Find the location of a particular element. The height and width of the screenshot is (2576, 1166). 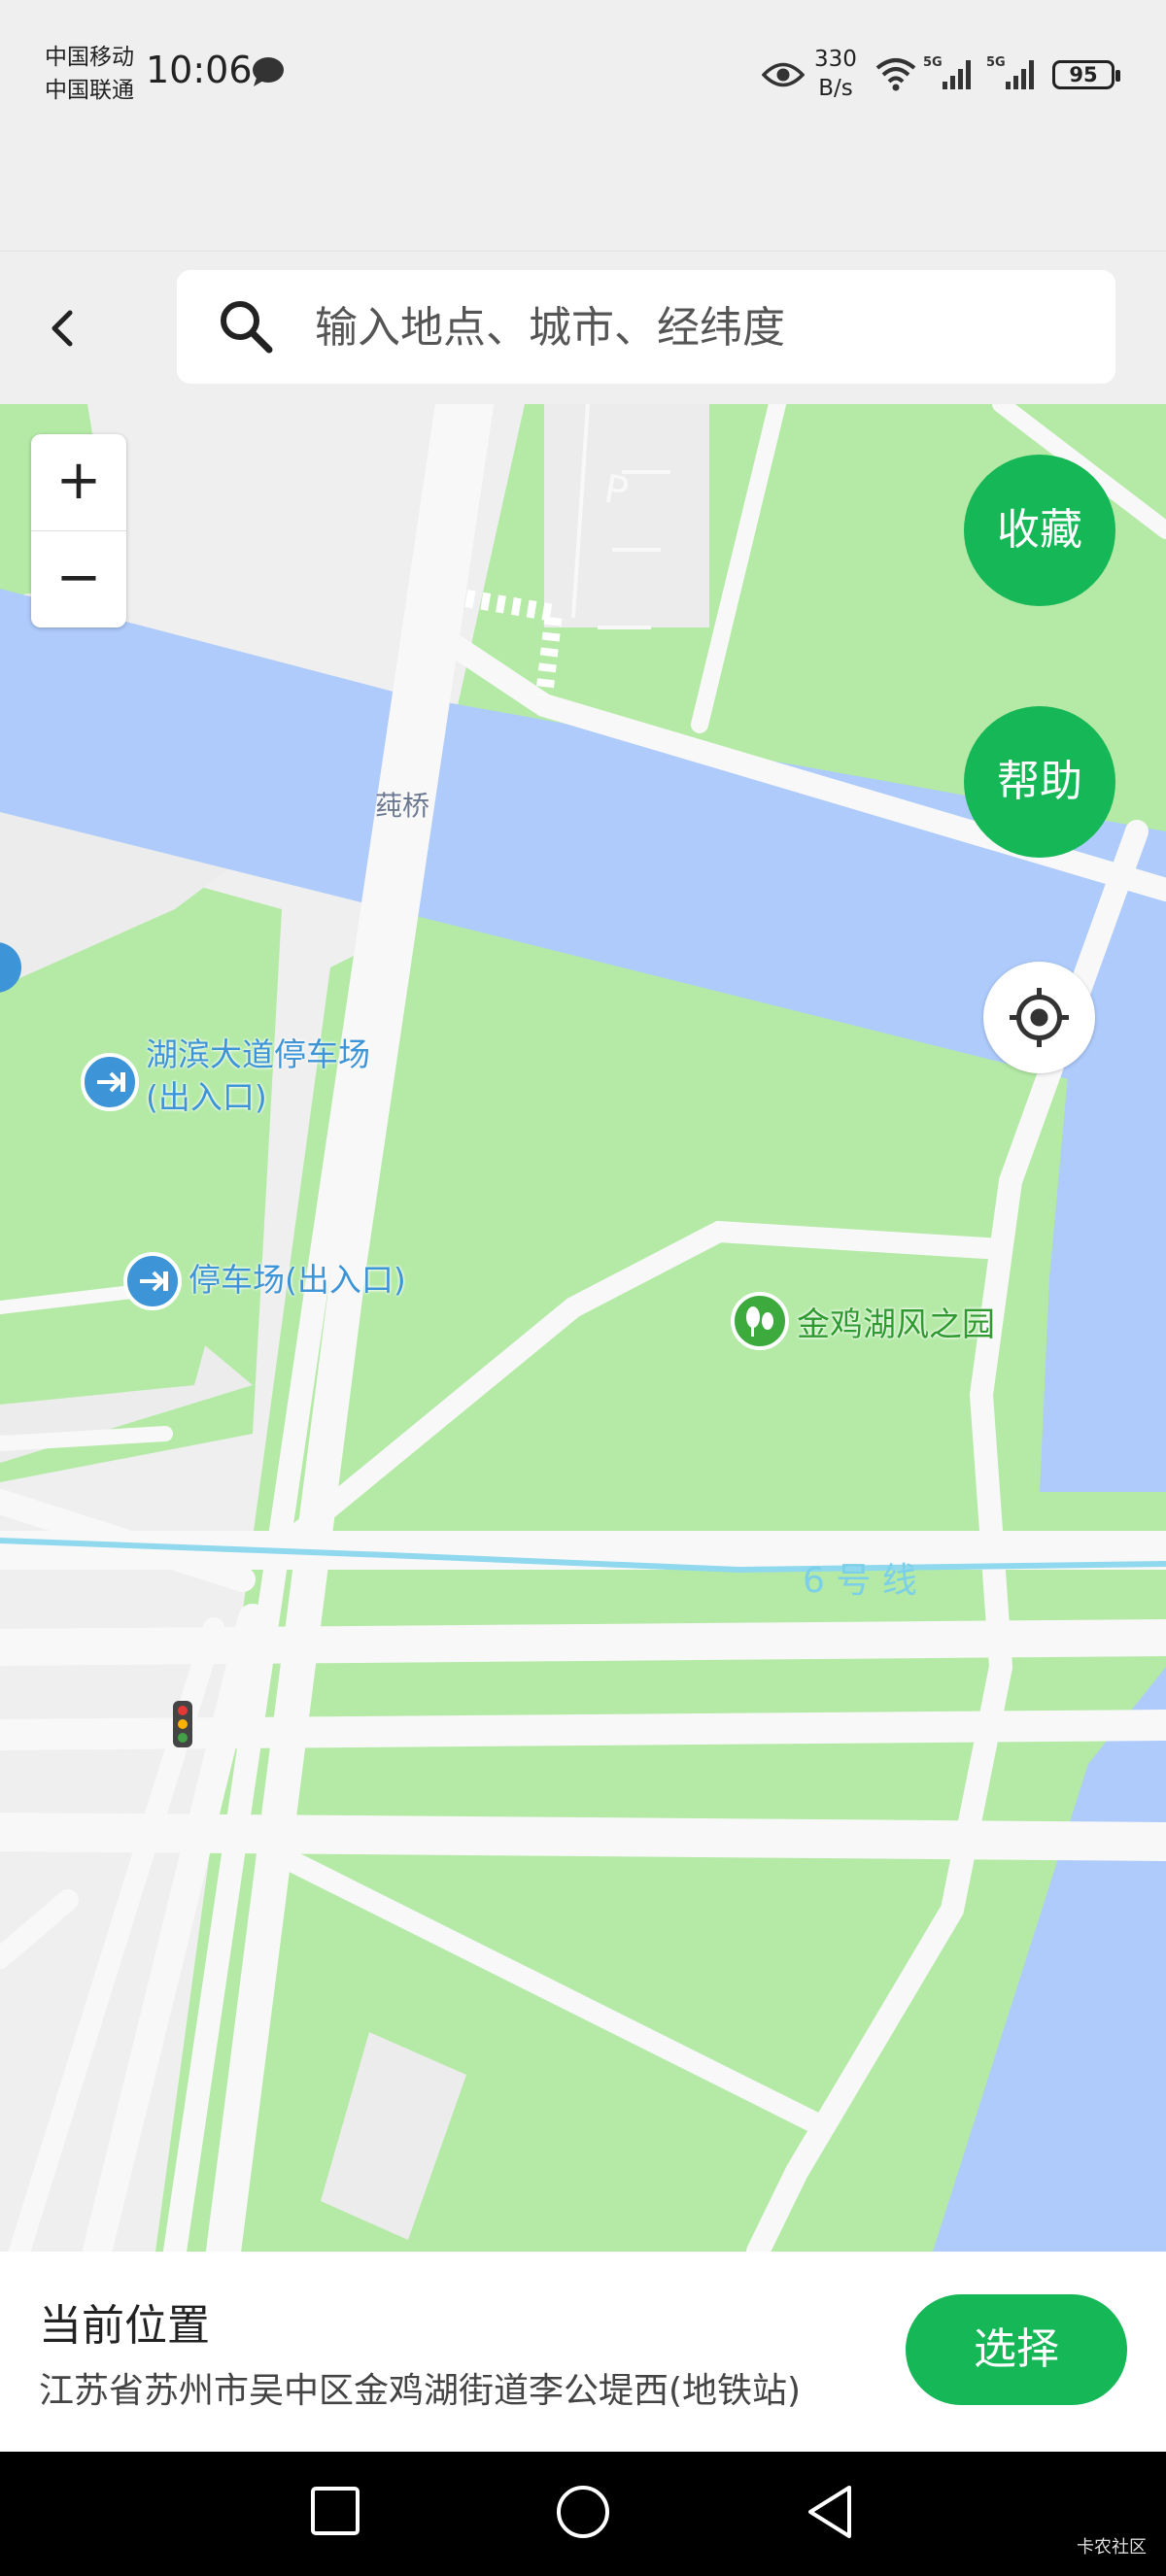

system-nav-bar is located at coordinates (583, 2514).